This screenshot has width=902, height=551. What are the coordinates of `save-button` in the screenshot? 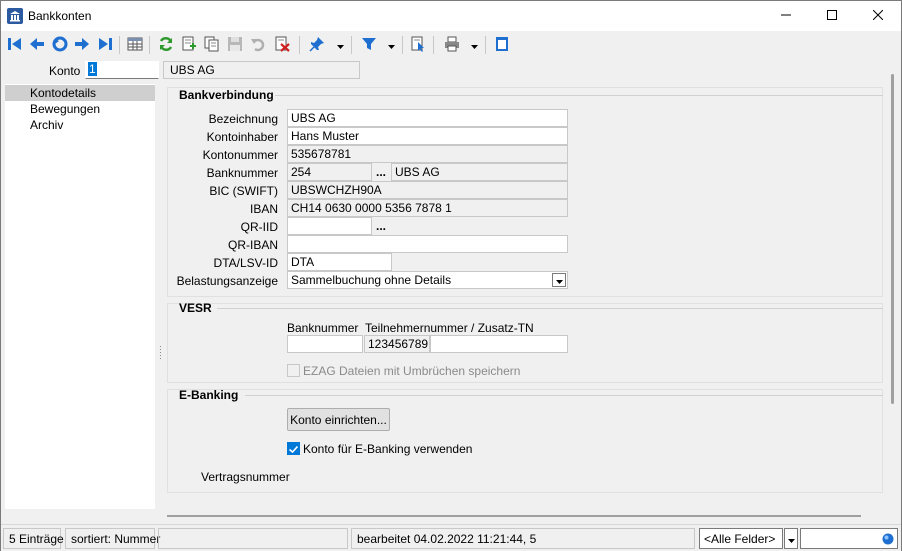 It's located at (235, 45).